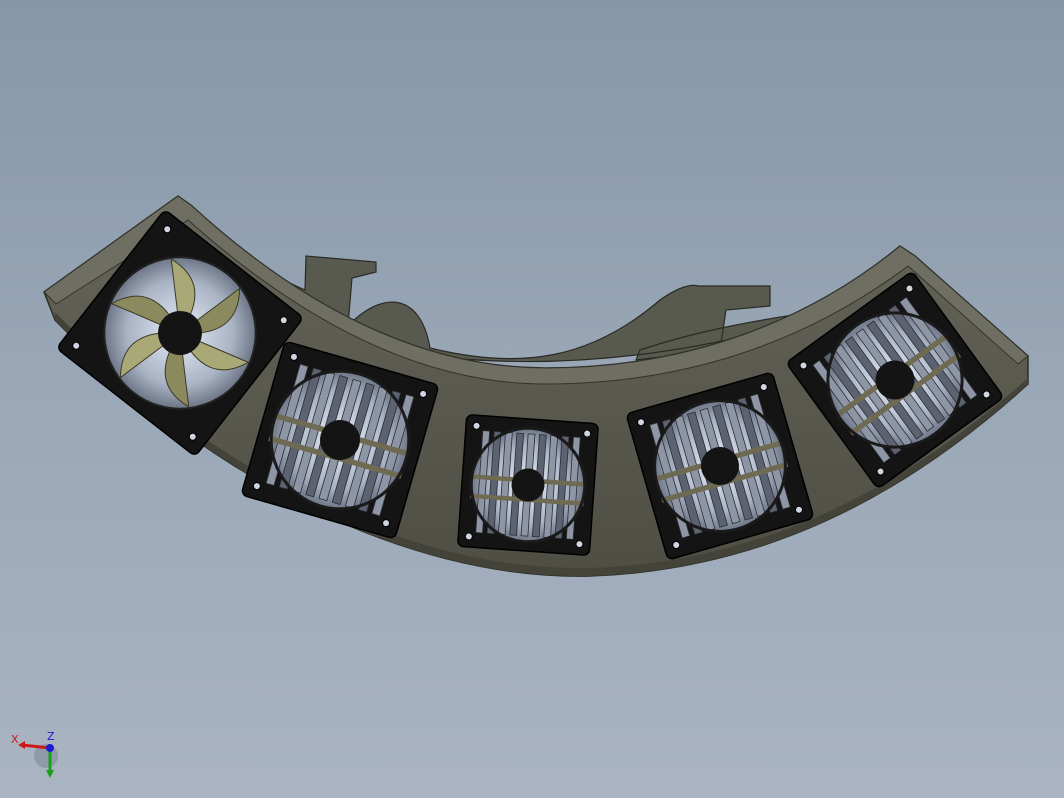  Describe the element at coordinates (51, 736) in the screenshot. I see `z-axis-label: Z` at that location.